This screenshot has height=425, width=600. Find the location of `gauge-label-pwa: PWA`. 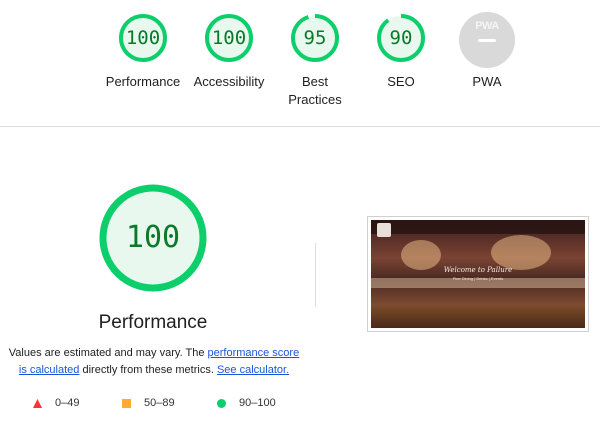

gauge-label-pwa: PWA is located at coordinates (487, 82).